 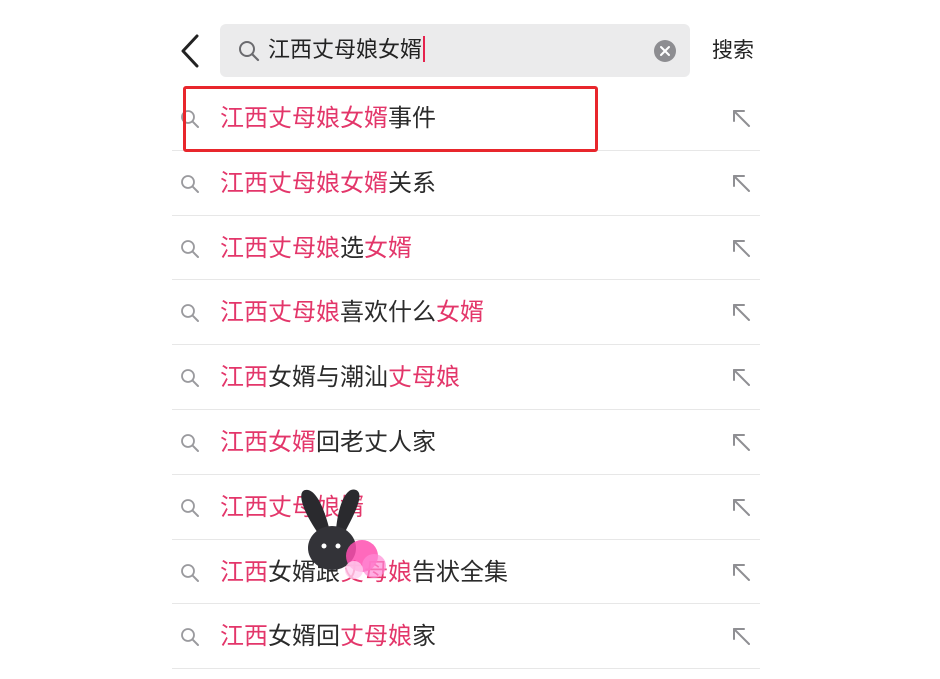 I want to click on suggestion-row: 江西丈母娘婿, so click(x=466, y=507).